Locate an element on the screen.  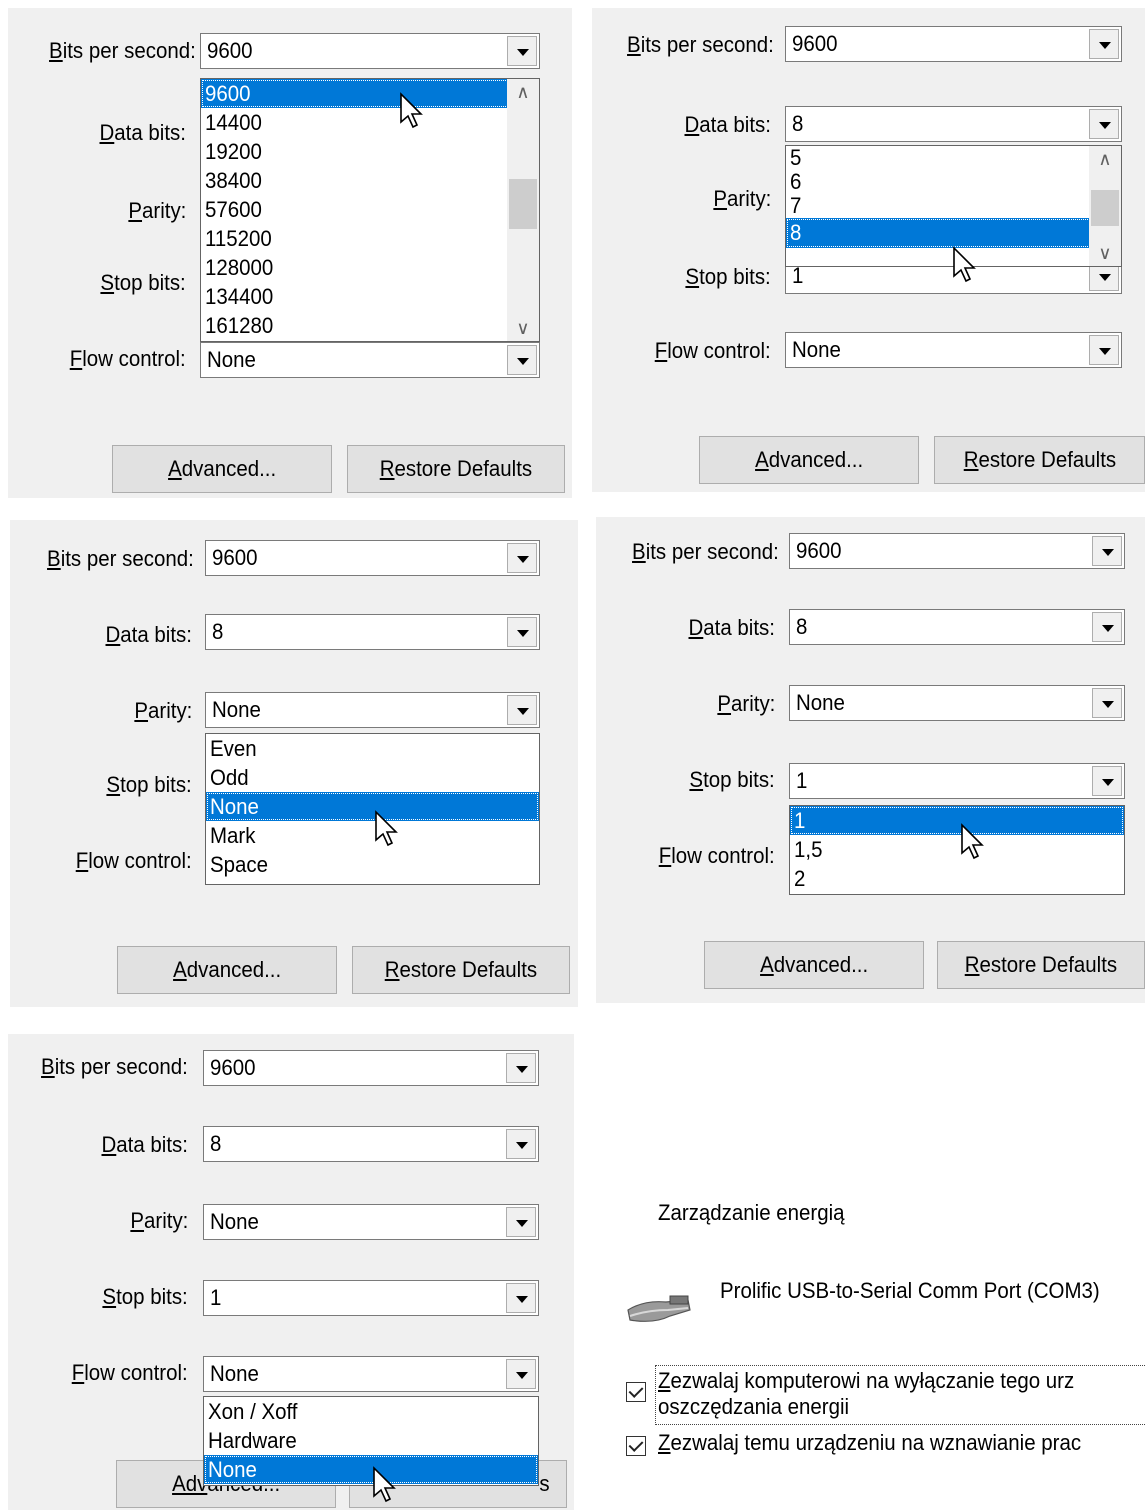
list-item: 1 is located at coordinates (957, 820).